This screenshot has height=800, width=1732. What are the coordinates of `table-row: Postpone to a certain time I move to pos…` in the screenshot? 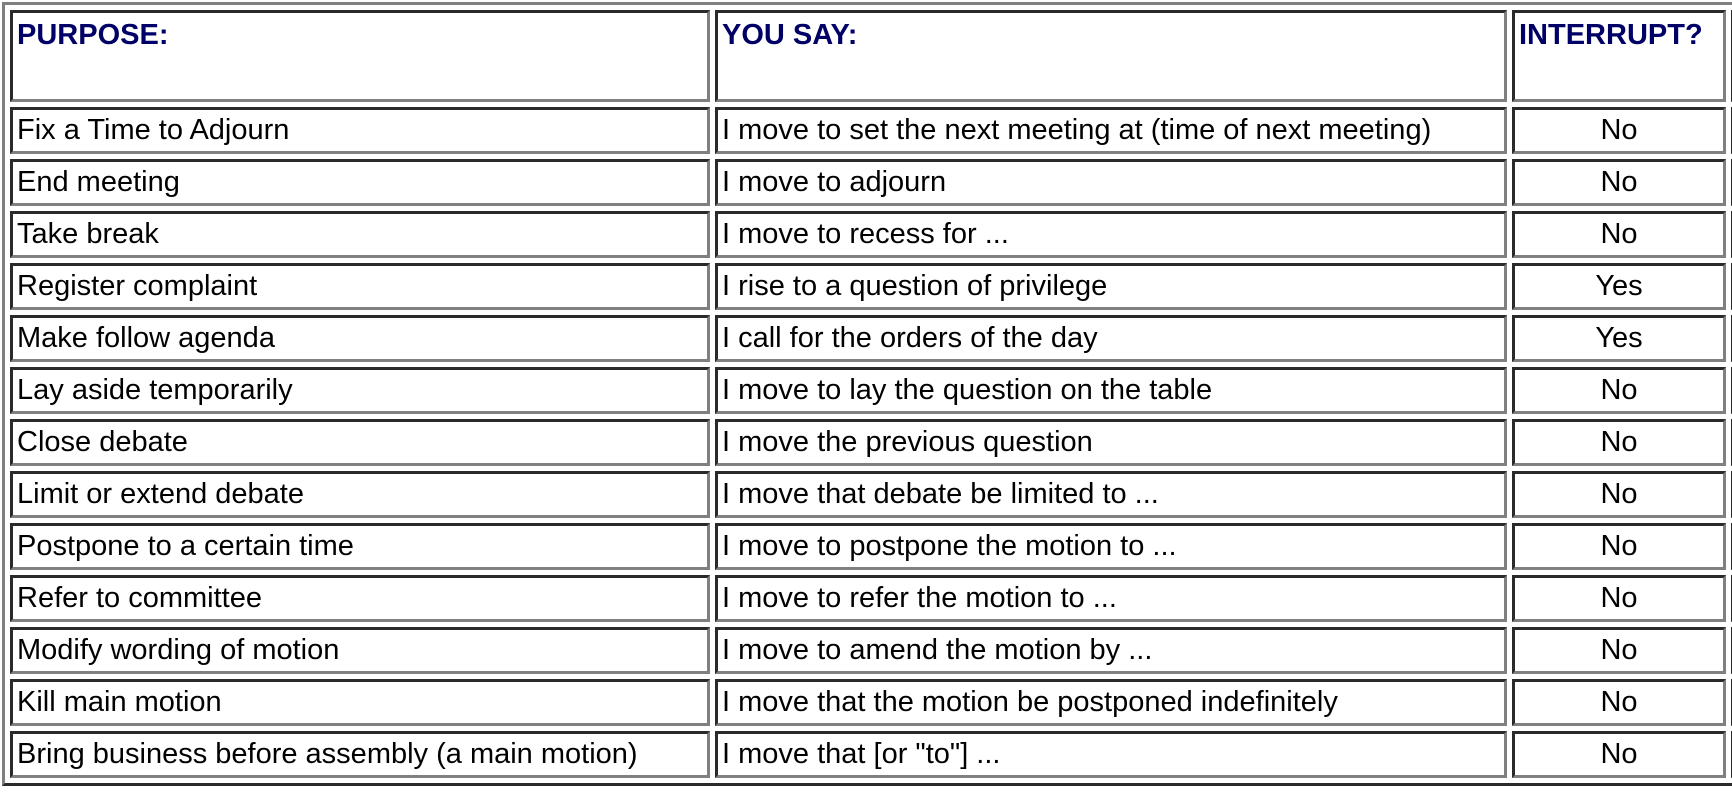 It's located at (871, 546).